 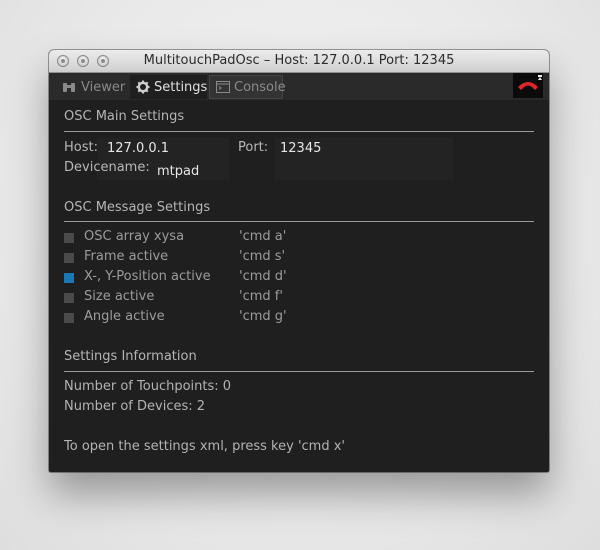 I want to click on connection-status-button, so click(x=528, y=85).